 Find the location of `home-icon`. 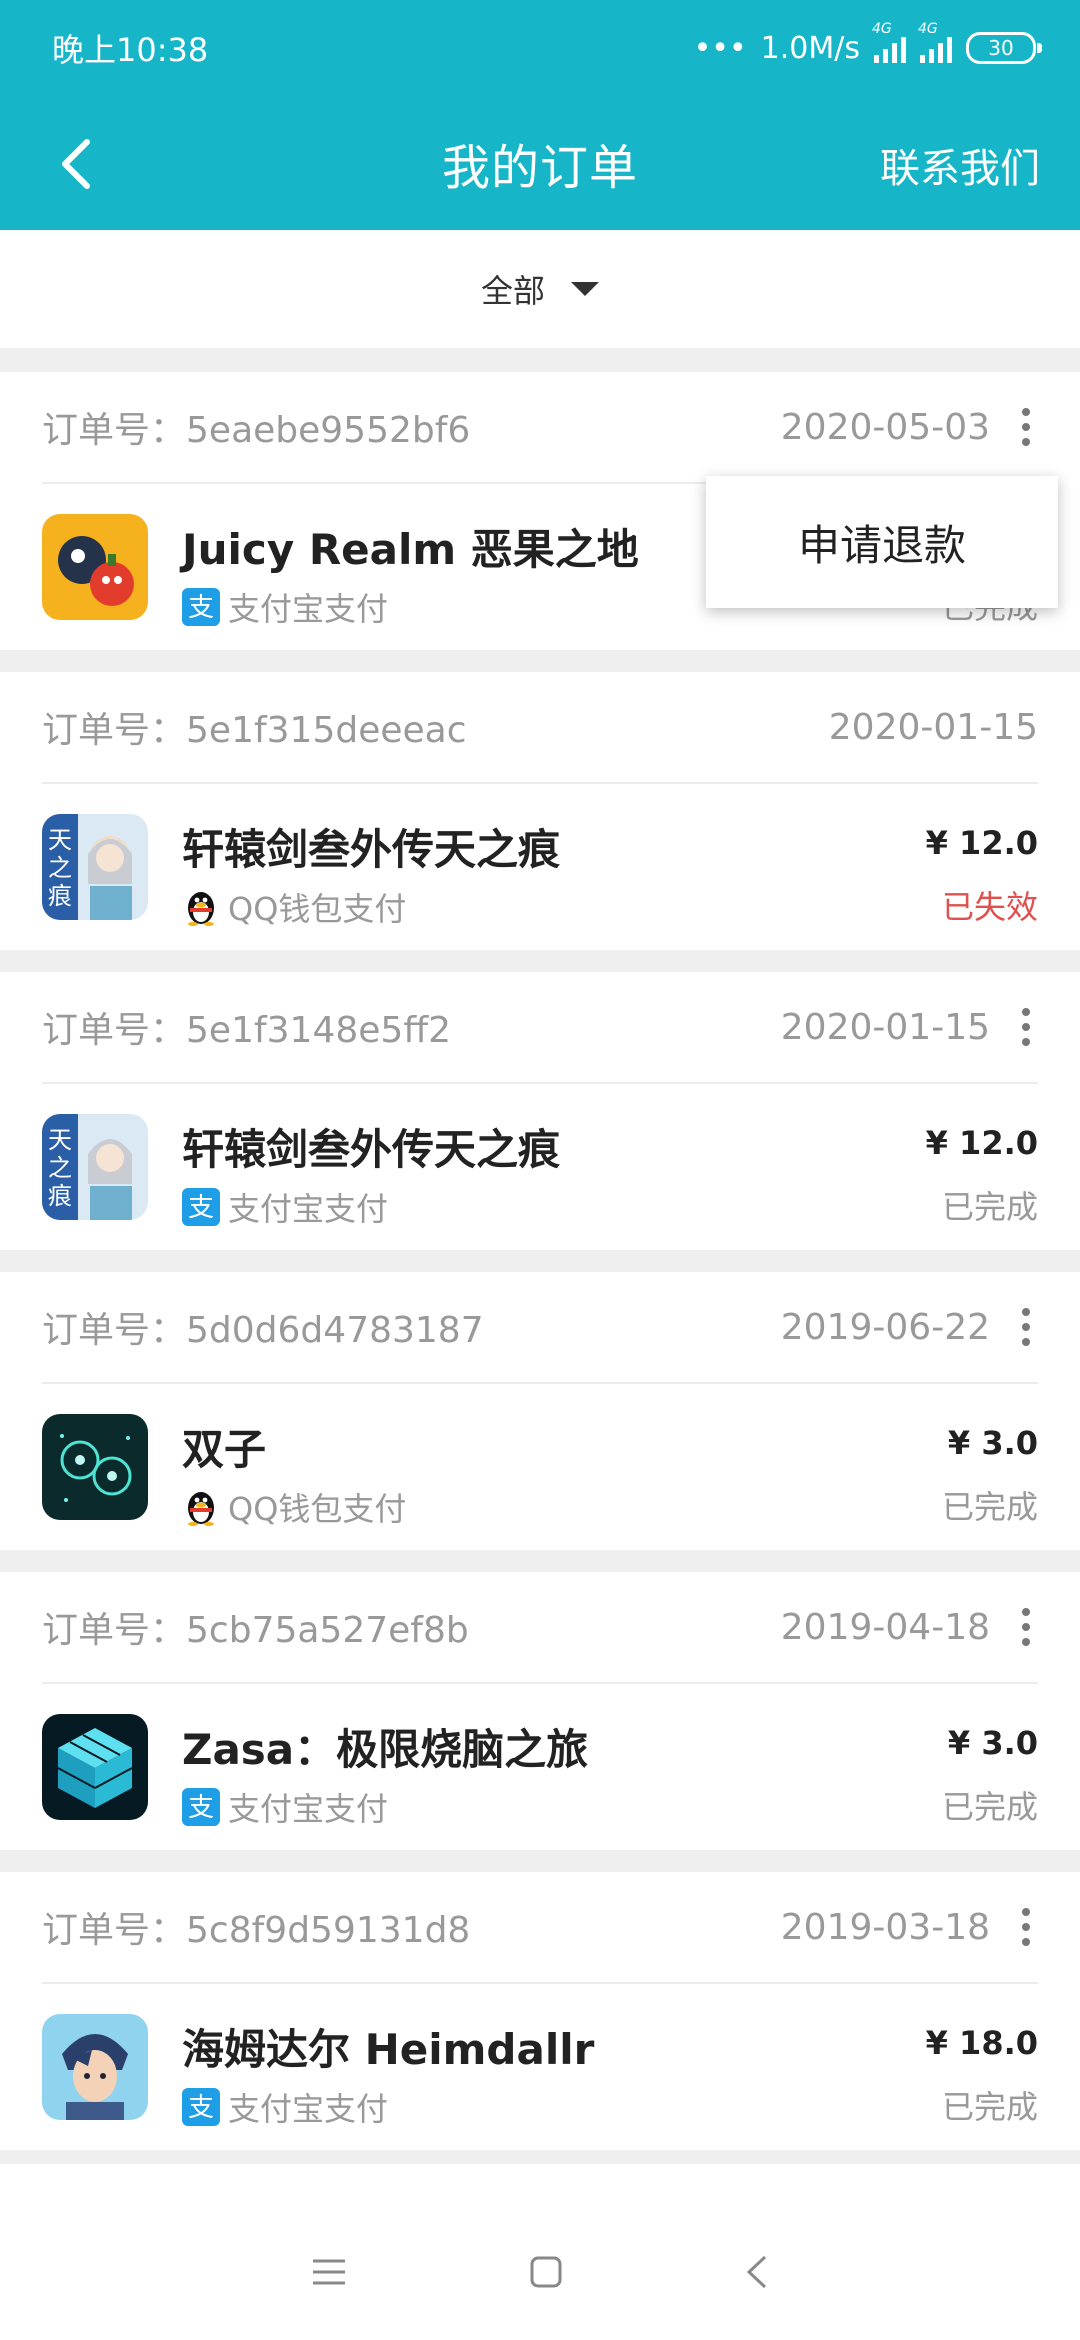

home-icon is located at coordinates (546, 2274).